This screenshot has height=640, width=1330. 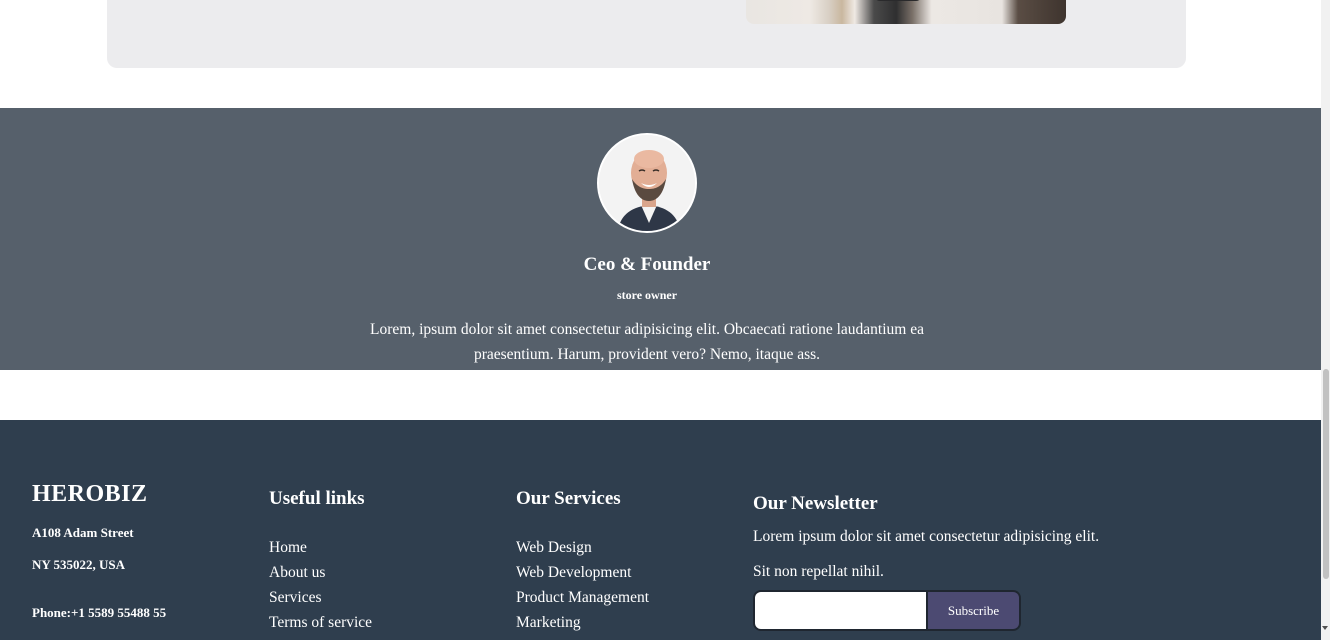 I want to click on footer-brand-logo: HEROBIZ, so click(x=90, y=494).